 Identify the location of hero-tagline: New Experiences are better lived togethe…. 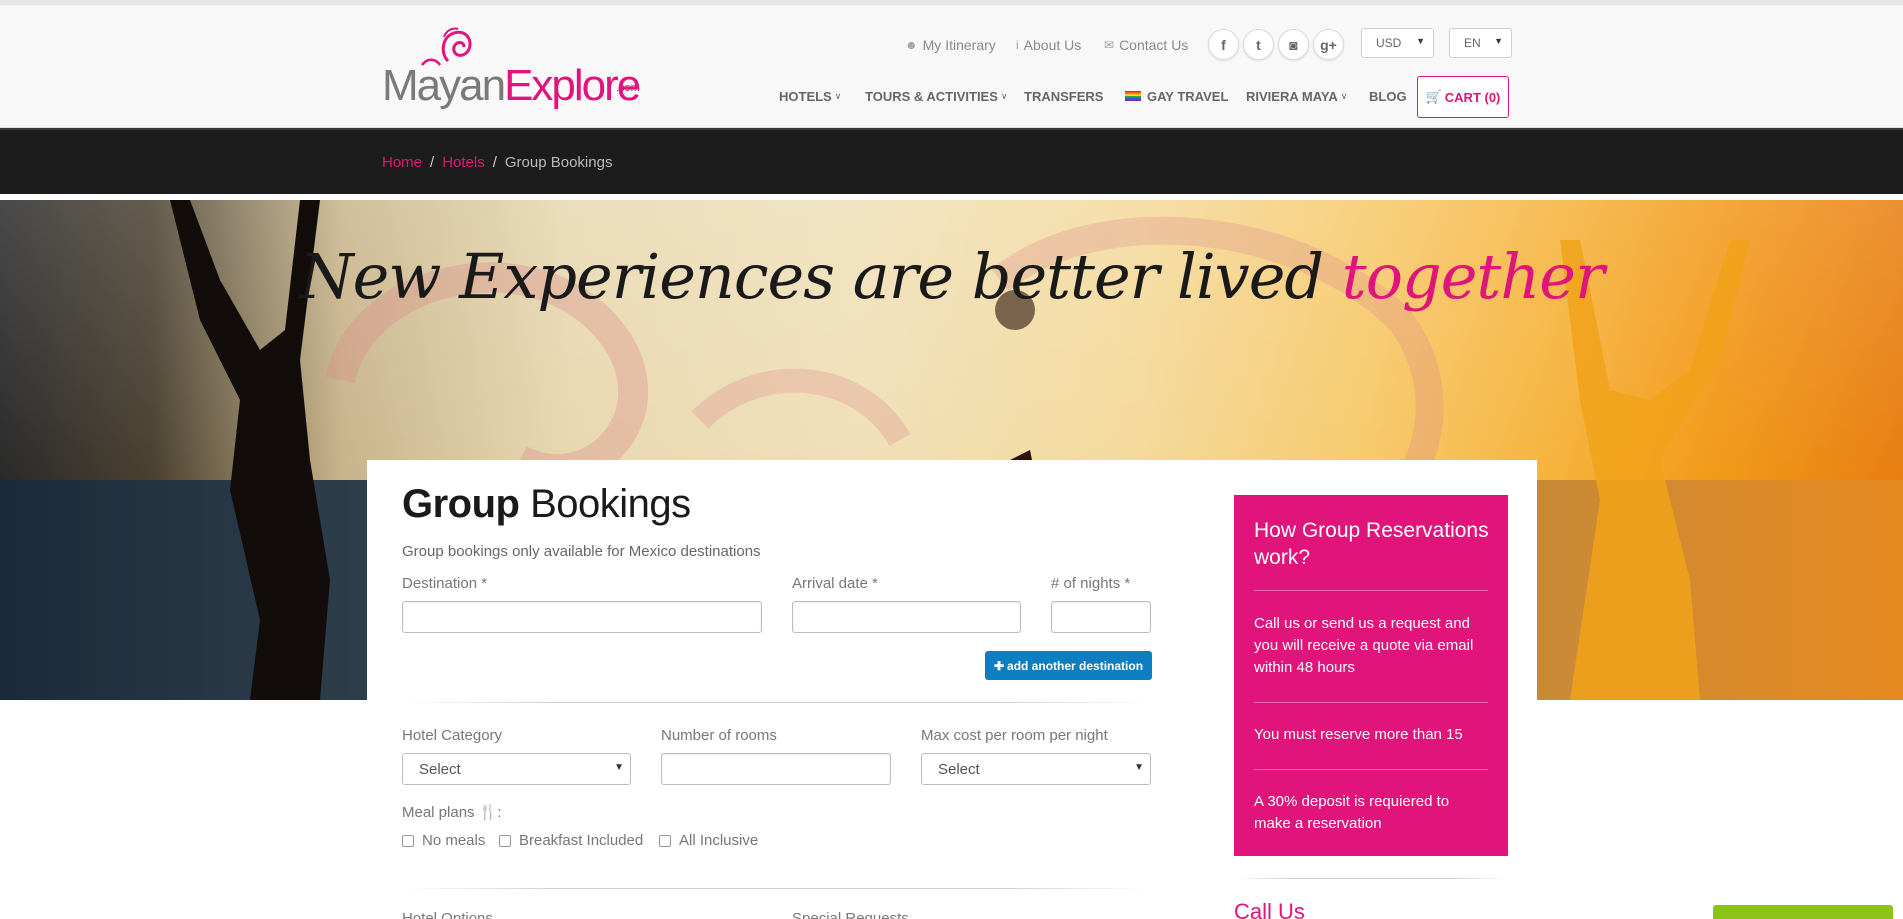
(951, 276).